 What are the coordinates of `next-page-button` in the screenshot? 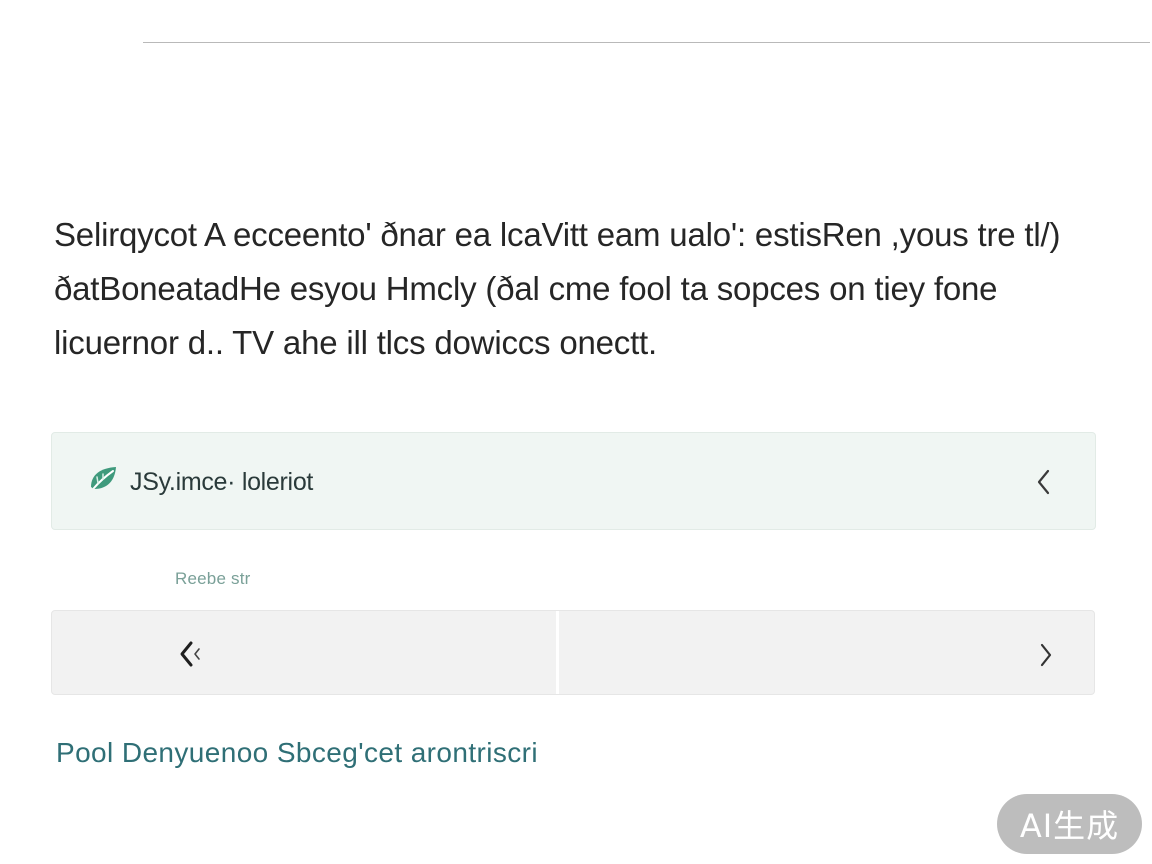 It's located at (826, 652).